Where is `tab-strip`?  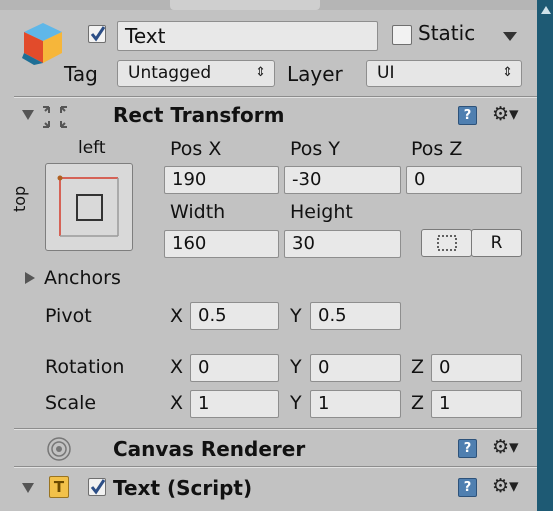
tab-strip is located at coordinates (276, 5).